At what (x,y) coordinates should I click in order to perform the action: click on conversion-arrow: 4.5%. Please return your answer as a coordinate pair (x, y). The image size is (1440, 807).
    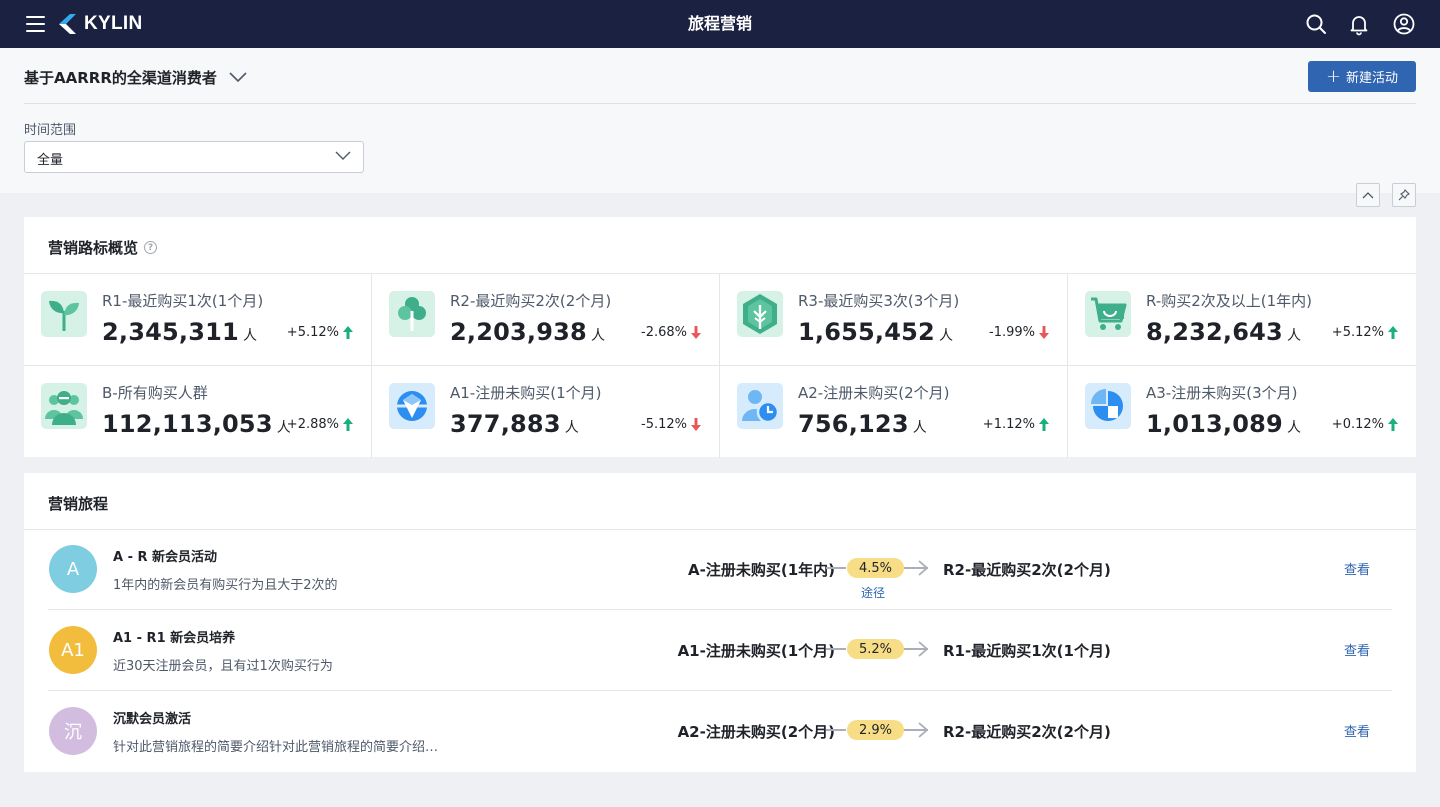
    Looking at the image, I should click on (878, 568).